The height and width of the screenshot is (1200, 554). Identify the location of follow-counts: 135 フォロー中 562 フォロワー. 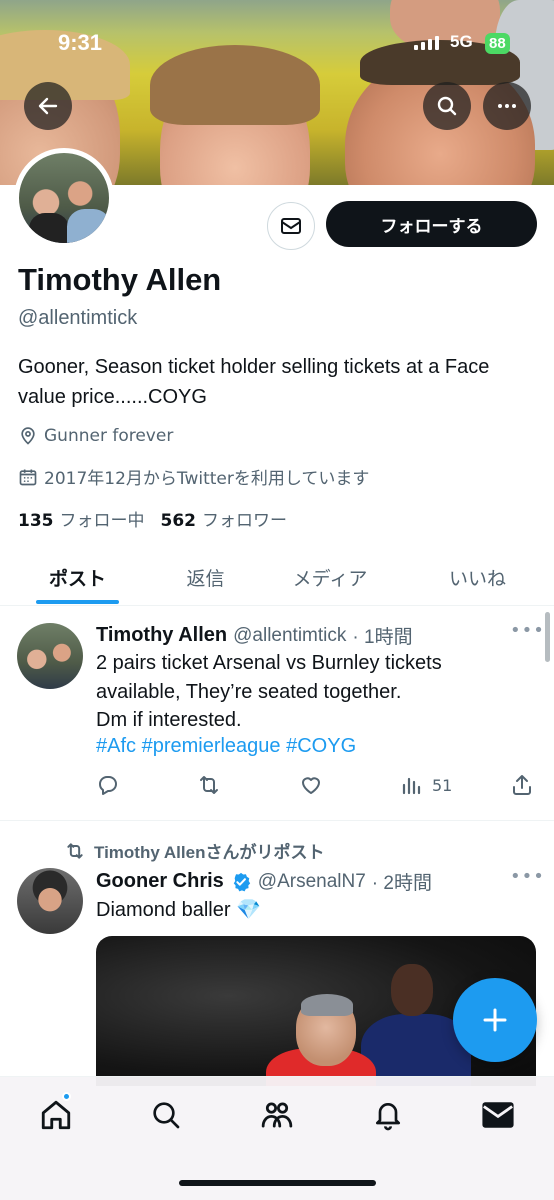
(152, 518).